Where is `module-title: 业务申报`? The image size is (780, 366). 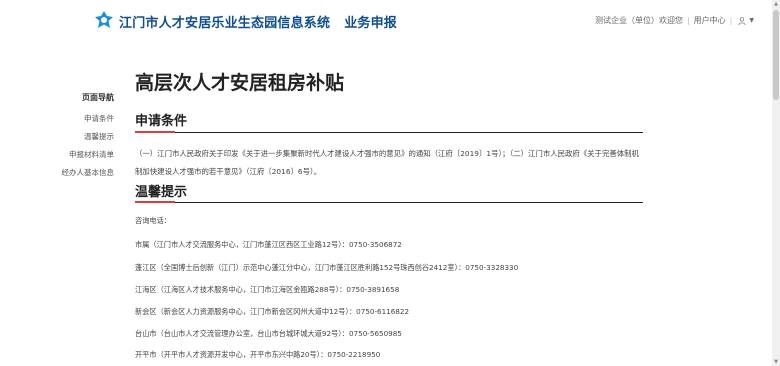
module-title: 业务申报 is located at coordinates (371, 23).